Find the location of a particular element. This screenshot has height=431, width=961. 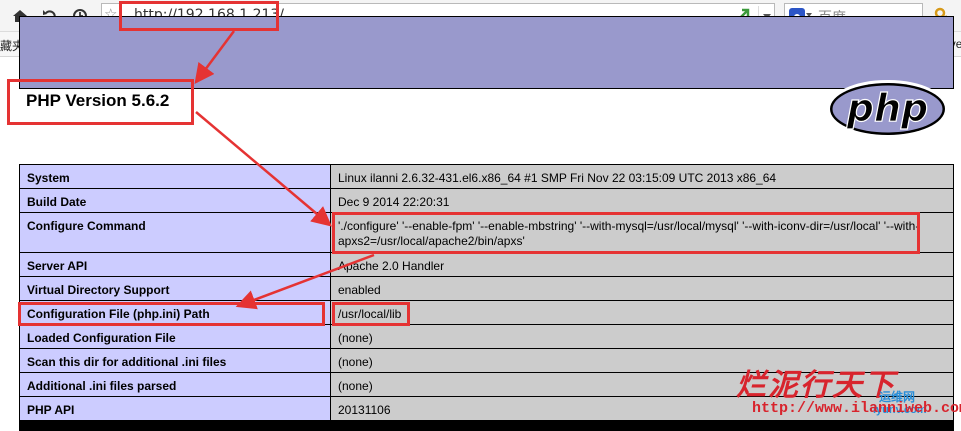

row-value: (none) is located at coordinates (642, 336).